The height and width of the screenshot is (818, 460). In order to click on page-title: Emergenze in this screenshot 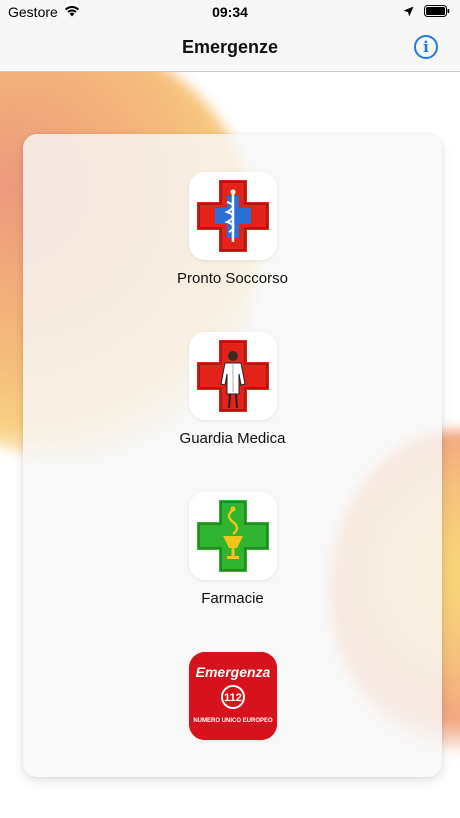, I will do `click(230, 47)`.